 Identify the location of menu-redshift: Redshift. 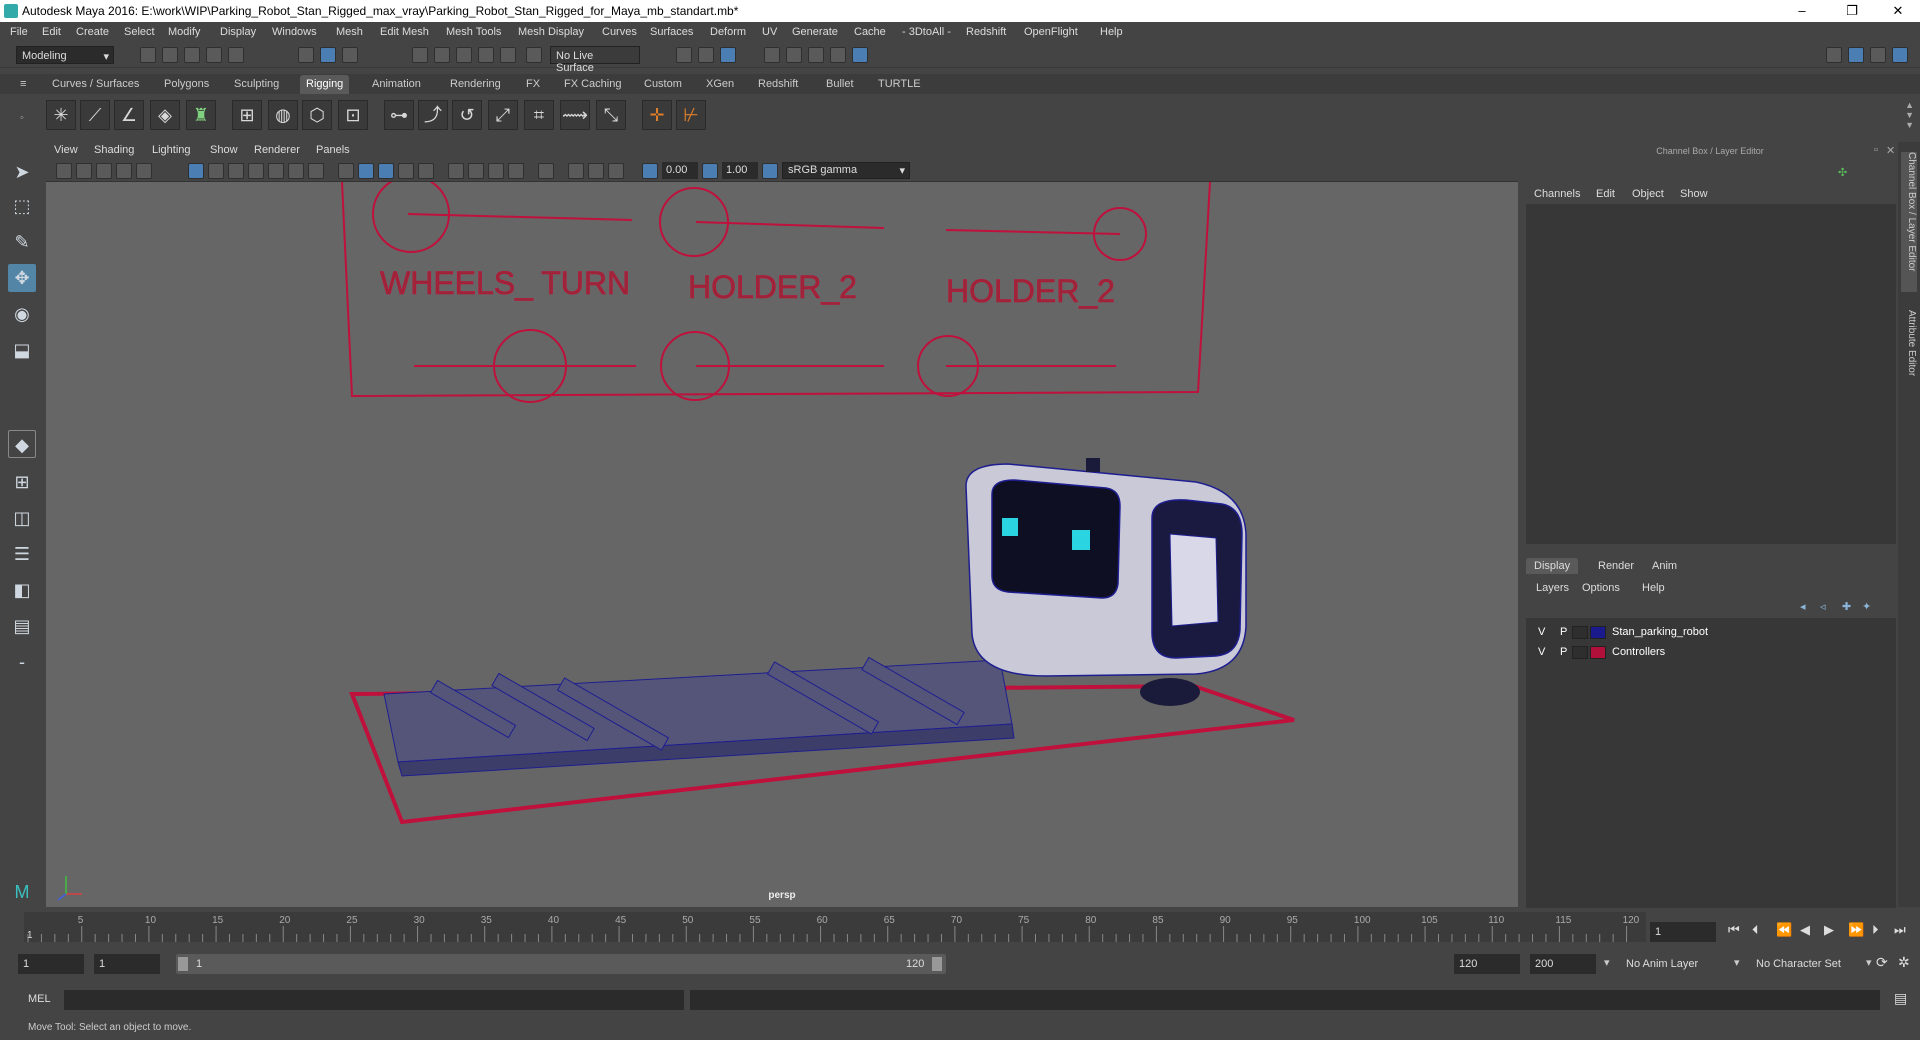
(986, 32).